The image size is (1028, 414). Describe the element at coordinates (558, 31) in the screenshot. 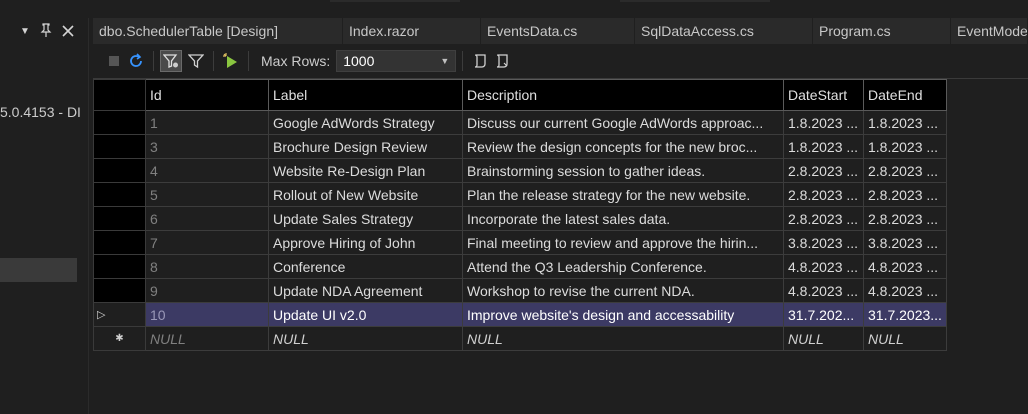

I see `tab-events-data: EventsData.cs` at that location.